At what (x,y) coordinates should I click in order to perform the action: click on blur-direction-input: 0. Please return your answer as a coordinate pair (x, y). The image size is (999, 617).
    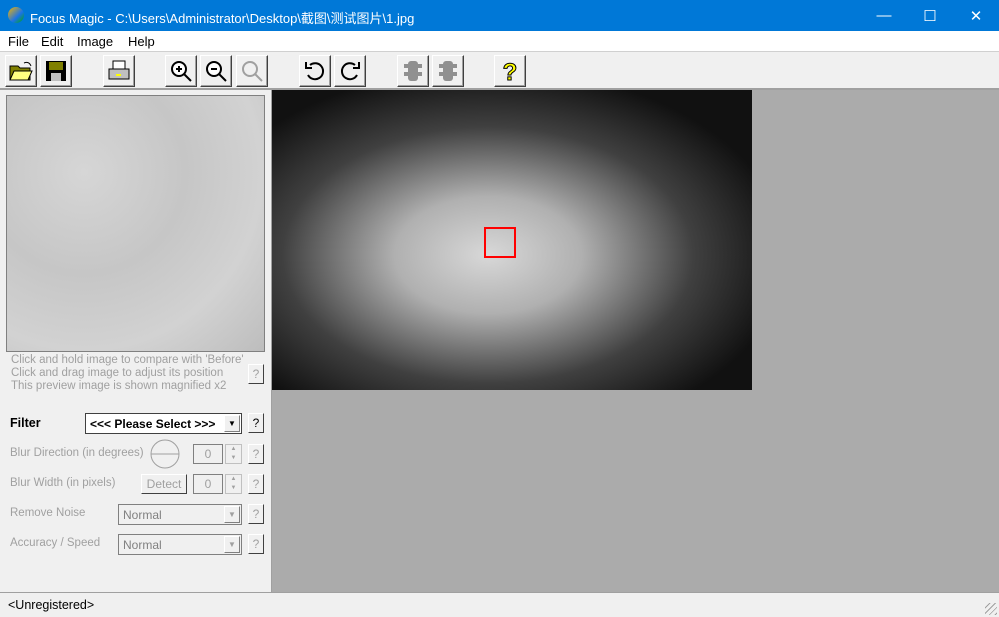
    Looking at the image, I should click on (208, 454).